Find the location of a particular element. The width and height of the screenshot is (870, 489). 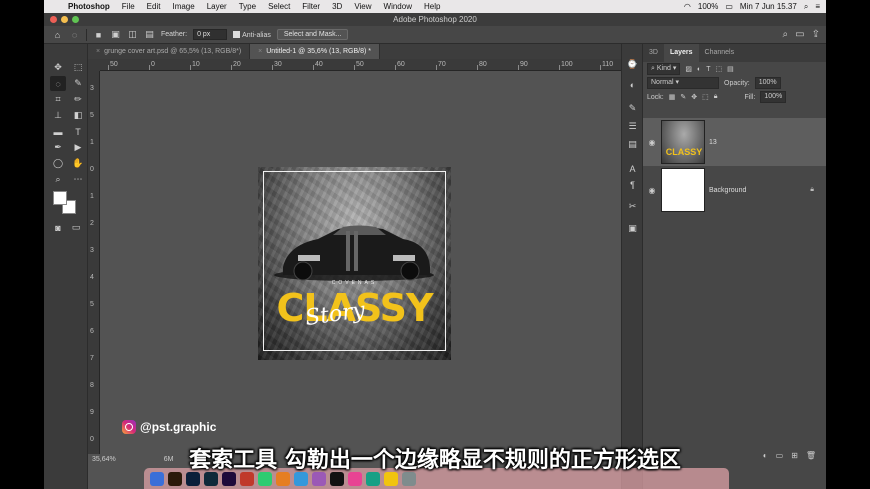

ruler-v-label: 1 is located at coordinates (92, 196).